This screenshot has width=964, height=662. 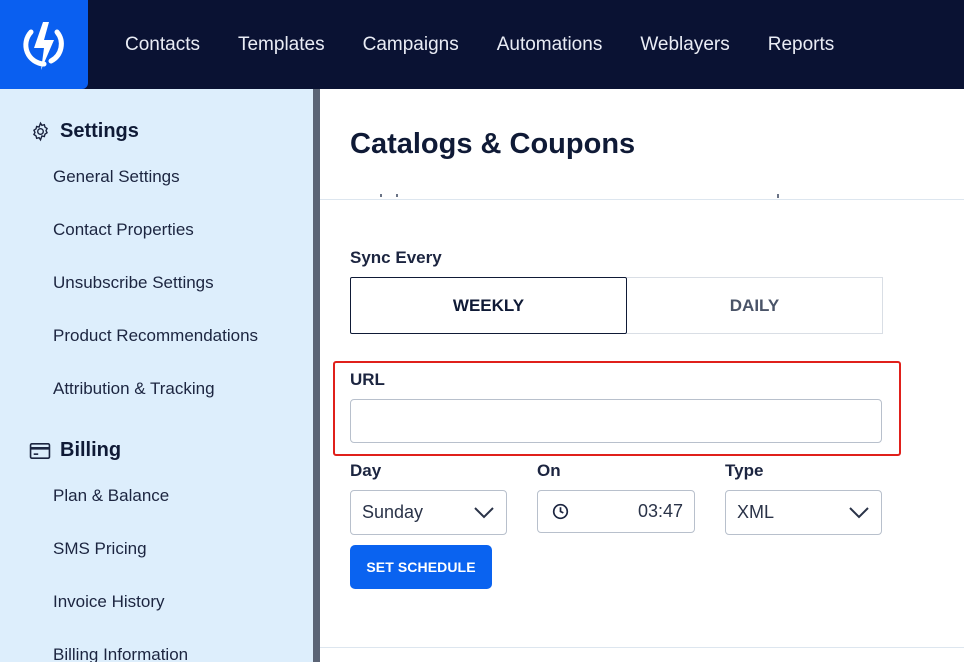 I want to click on settings-section-header: Settings, so click(x=84, y=131).